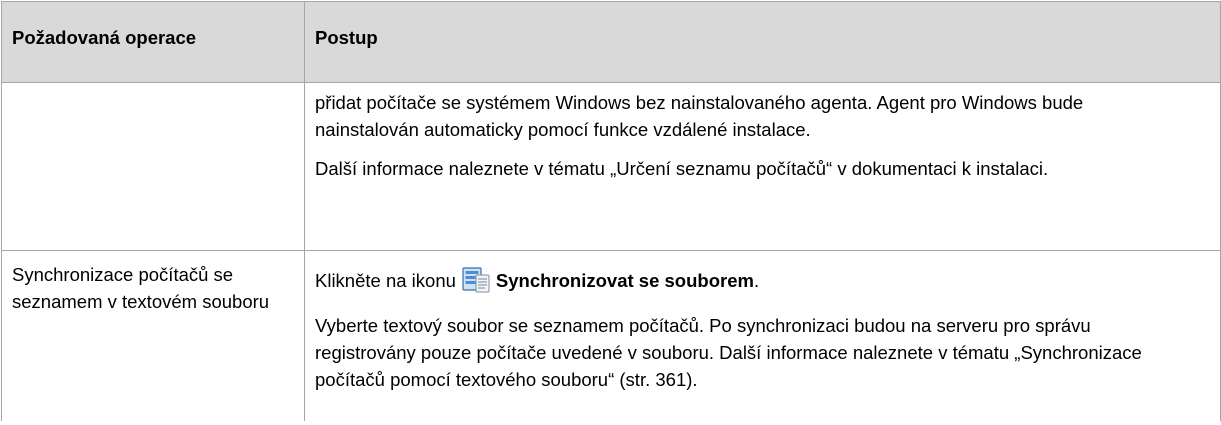  I want to click on sync-with-file-icon, so click(476, 280).